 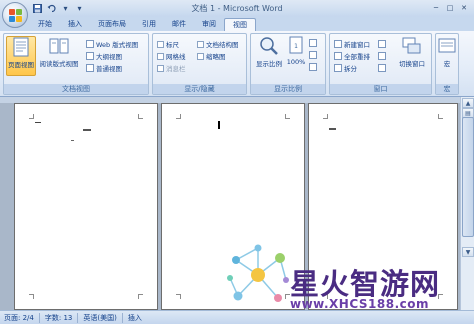 I want to click on save-icon, so click(x=37, y=8).